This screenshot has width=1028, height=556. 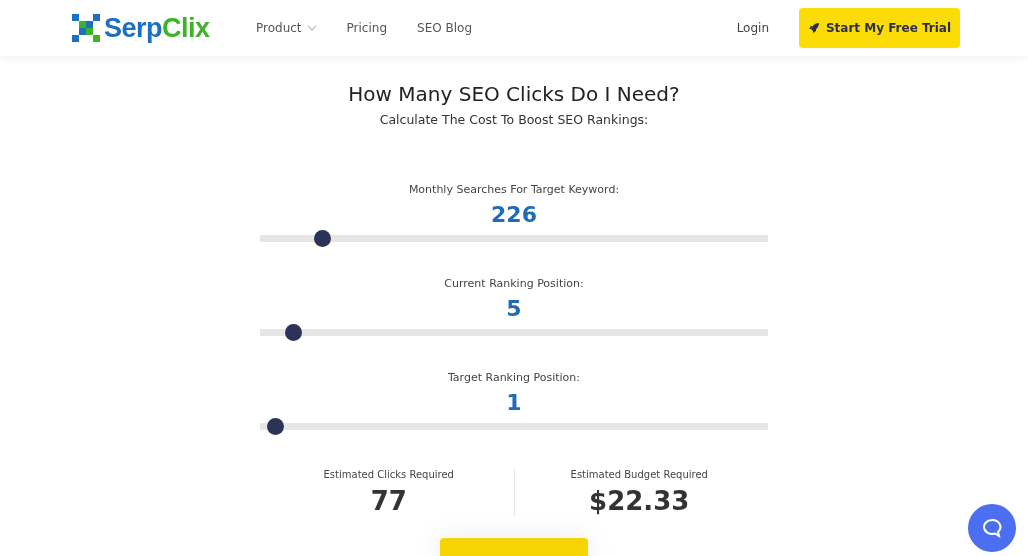 What do you see at coordinates (86, 28) in the screenshot?
I see `logo-icon` at bounding box center [86, 28].